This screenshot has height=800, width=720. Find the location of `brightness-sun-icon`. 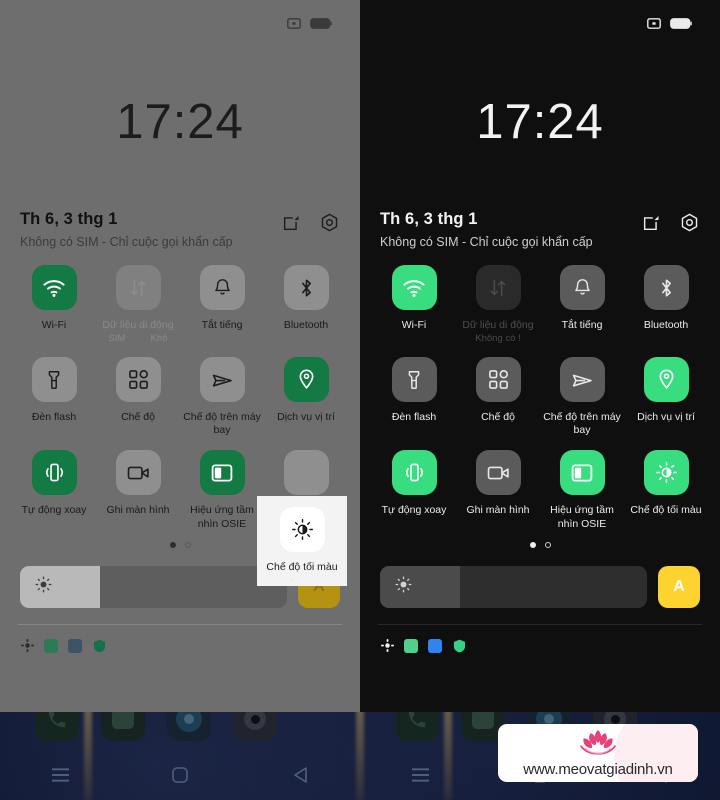

brightness-sun-icon is located at coordinates (403, 587).